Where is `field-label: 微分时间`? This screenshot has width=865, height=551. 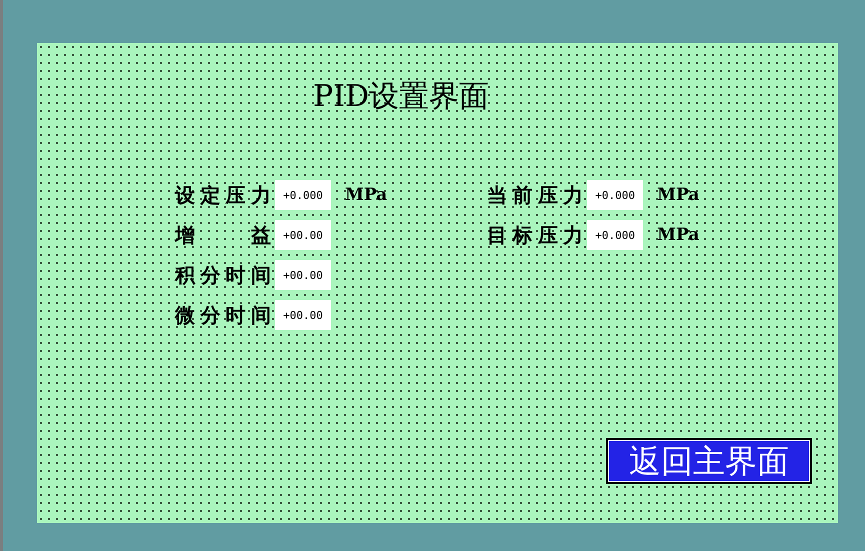
field-label: 微分时间 is located at coordinates (223, 315).